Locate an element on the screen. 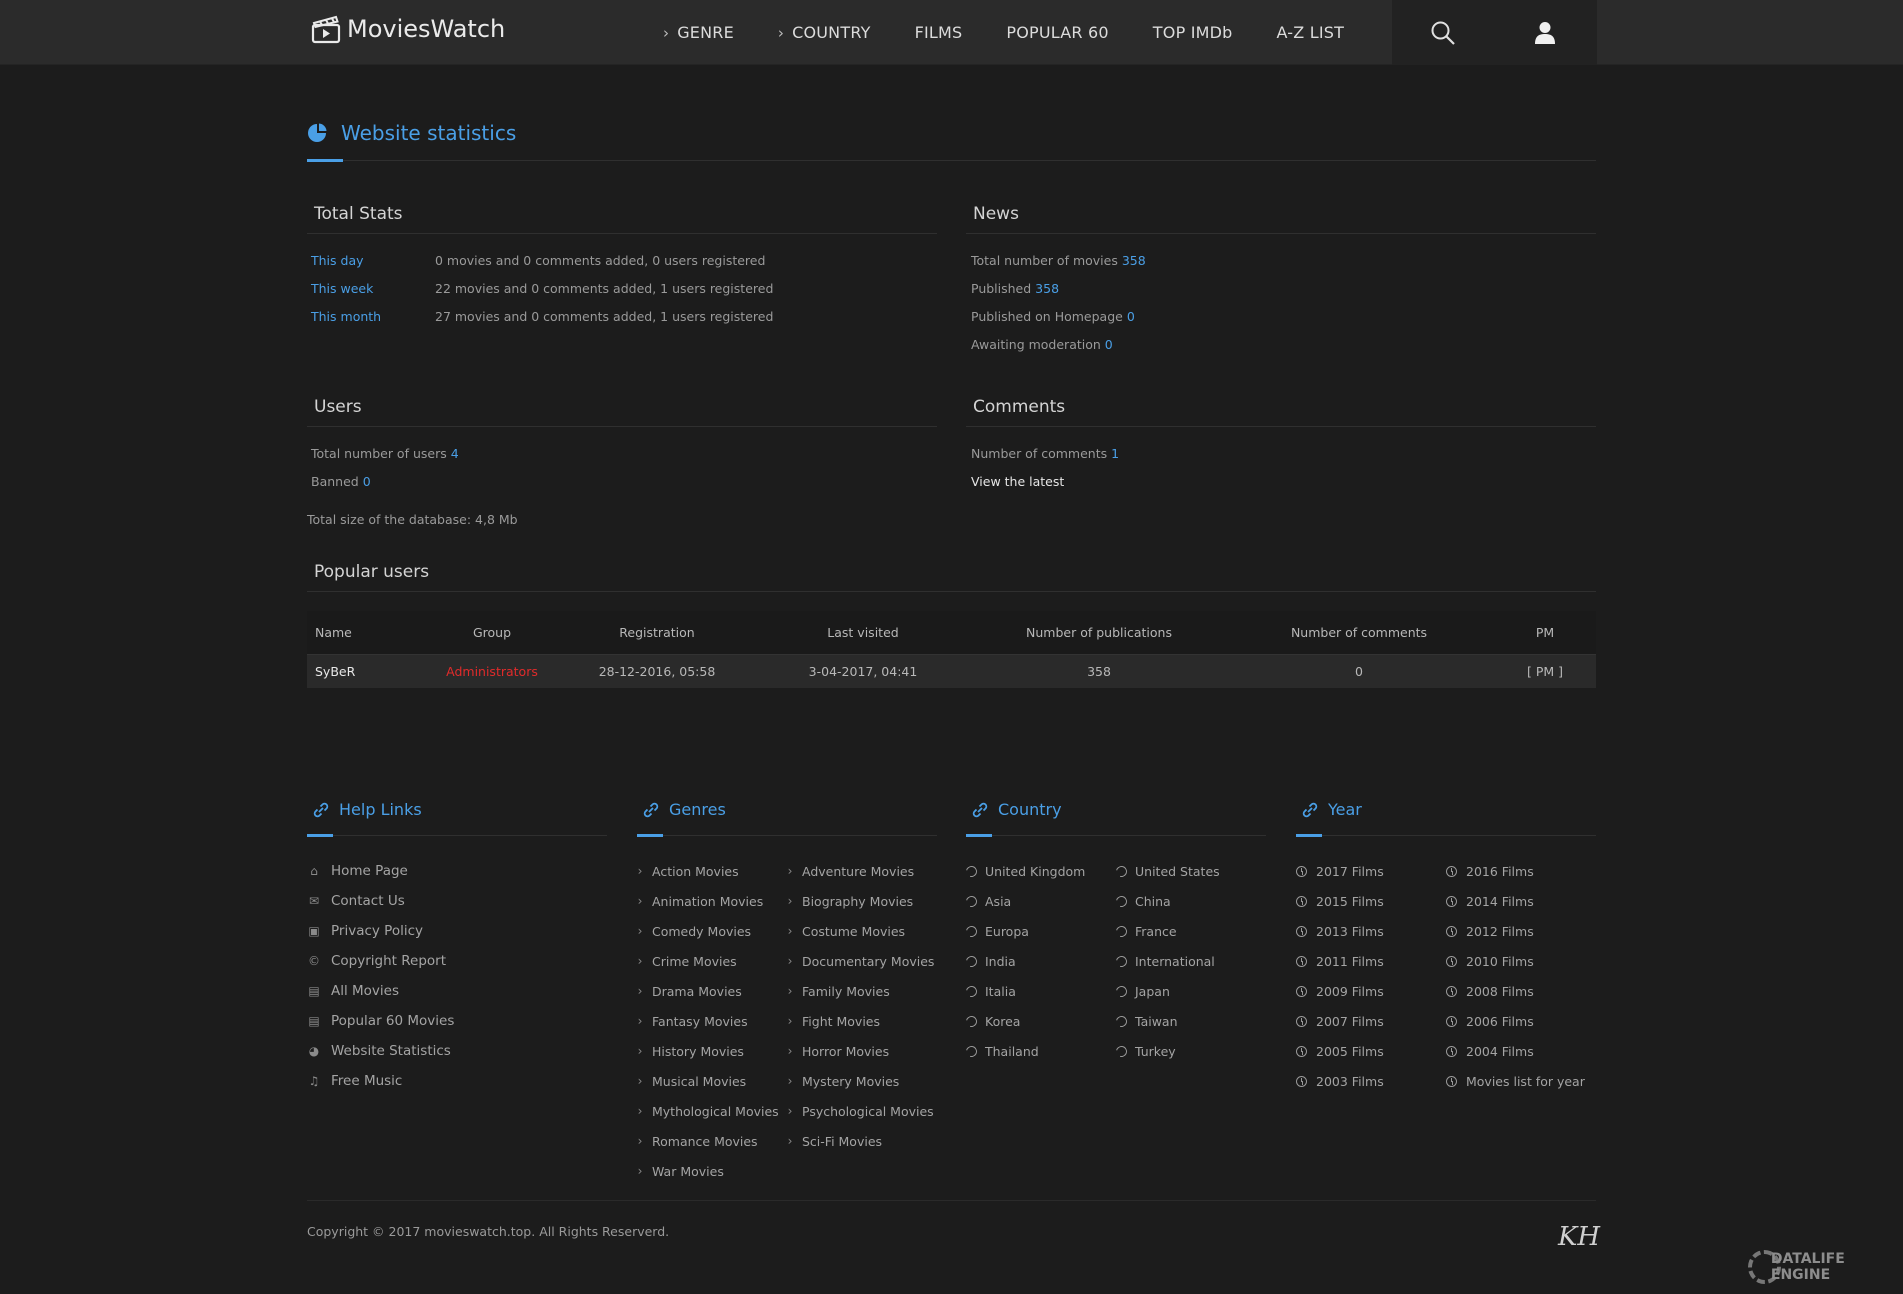 This screenshot has height=1294, width=1903. footer-link: China is located at coordinates (1166, 901).